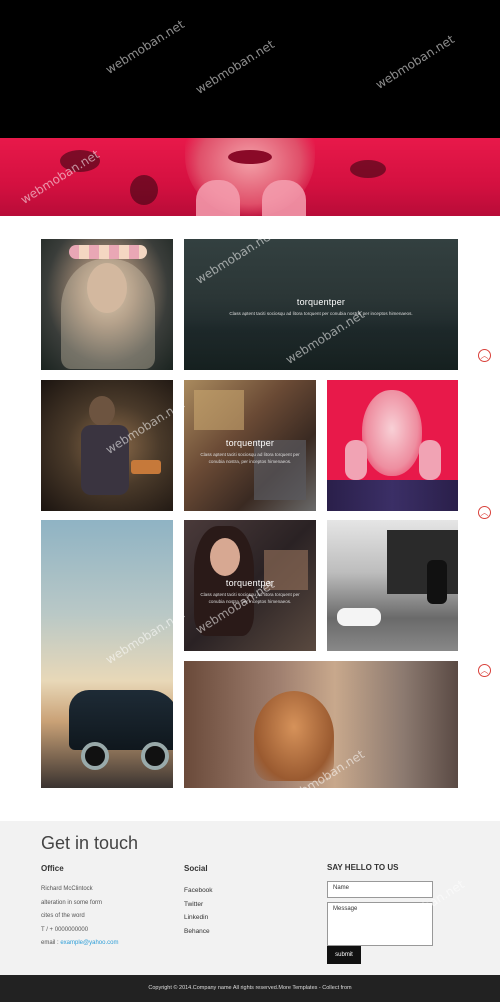 This screenshot has height=1002, width=500. Describe the element at coordinates (392, 495) in the screenshot. I see `shirt` at that location.